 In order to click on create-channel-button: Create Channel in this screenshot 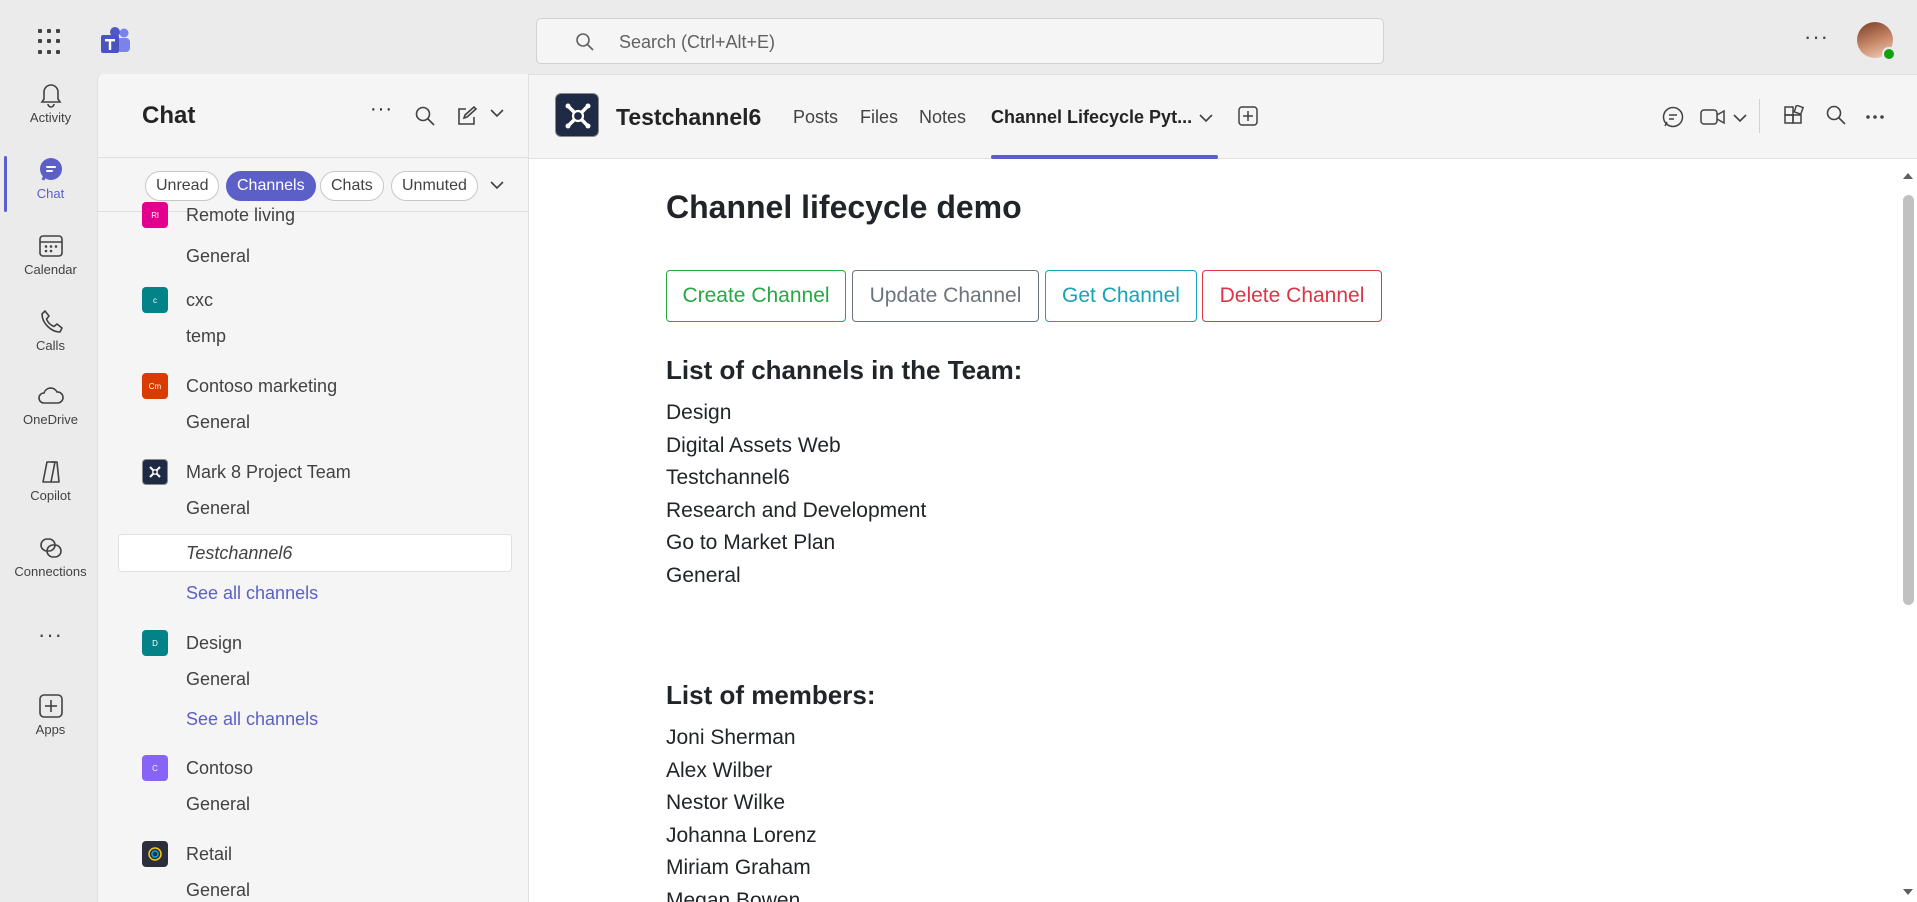, I will do `click(756, 296)`.